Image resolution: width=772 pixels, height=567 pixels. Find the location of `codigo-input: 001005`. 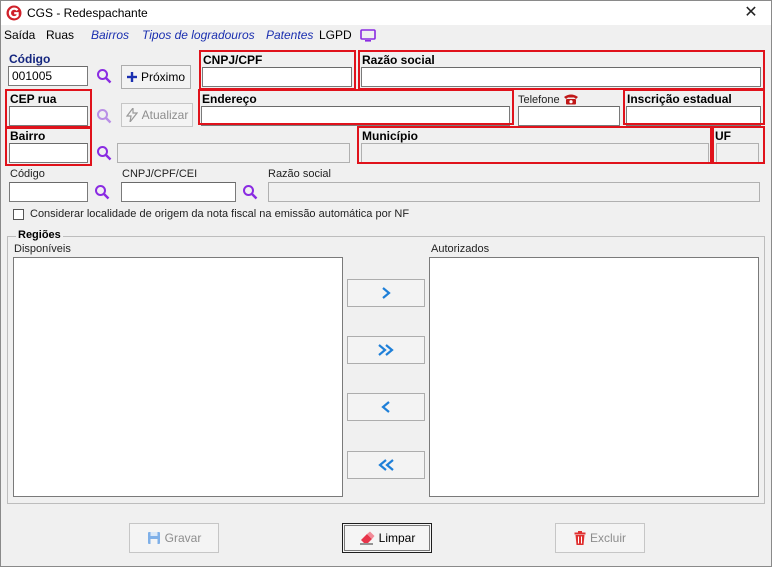

codigo-input: 001005 is located at coordinates (48, 76).